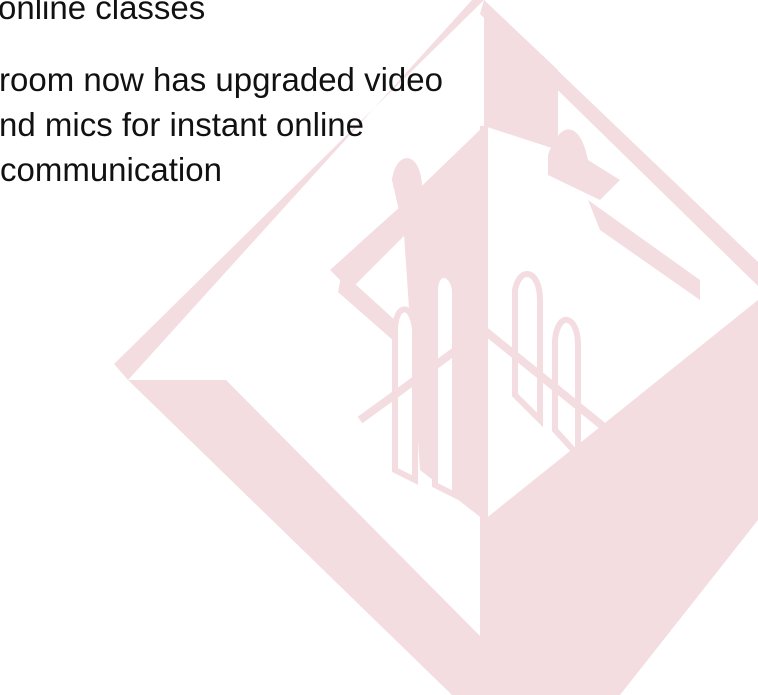 The image size is (758, 695). I want to click on text-line: room now has upgraded video, so click(221, 79).